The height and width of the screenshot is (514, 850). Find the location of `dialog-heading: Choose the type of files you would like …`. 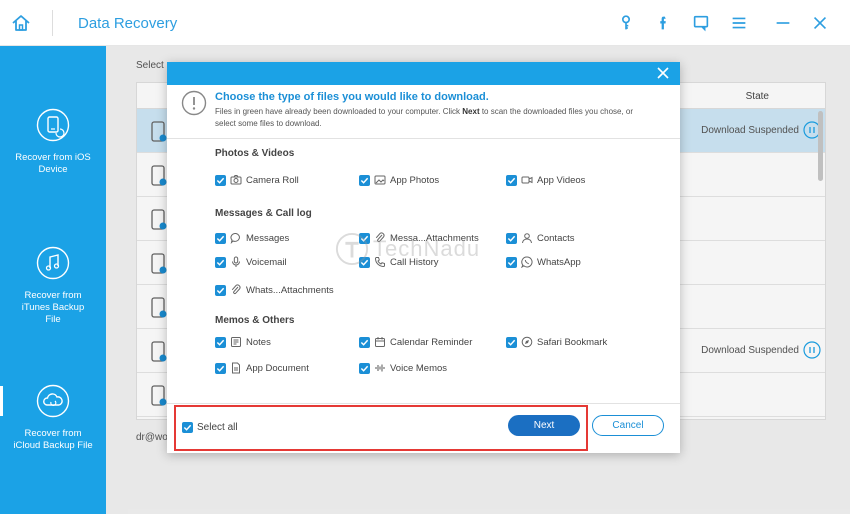

dialog-heading: Choose the type of files you would like … is located at coordinates (352, 97).